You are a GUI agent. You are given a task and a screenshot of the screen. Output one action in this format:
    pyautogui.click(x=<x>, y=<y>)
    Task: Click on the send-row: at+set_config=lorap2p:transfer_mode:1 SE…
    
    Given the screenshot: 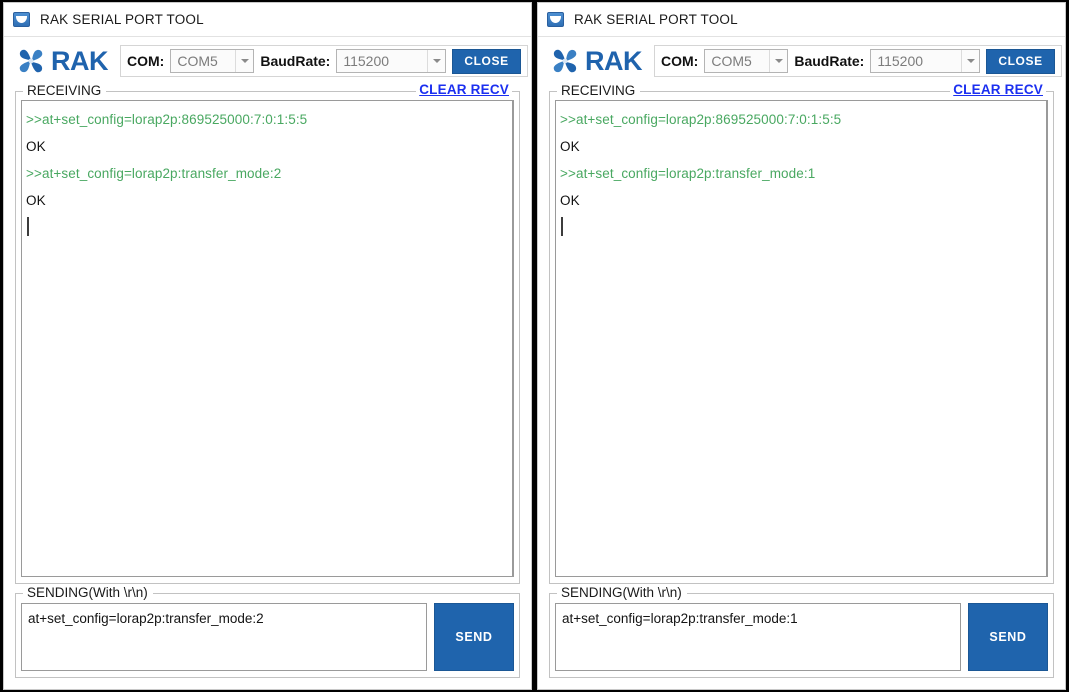 What is the action you would take?
    pyautogui.click(x=801, y=637)
    